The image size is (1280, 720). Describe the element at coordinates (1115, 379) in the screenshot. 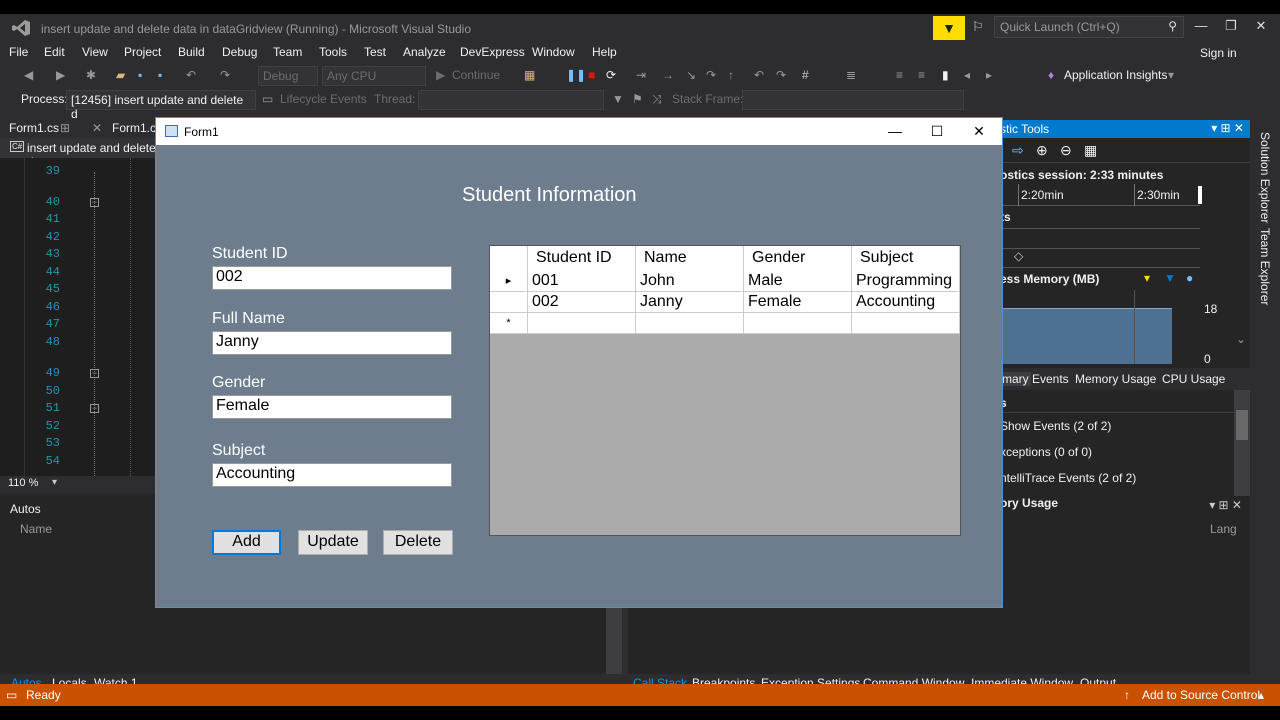

I see `tab-memory-usage: Memory Usage` at that location.